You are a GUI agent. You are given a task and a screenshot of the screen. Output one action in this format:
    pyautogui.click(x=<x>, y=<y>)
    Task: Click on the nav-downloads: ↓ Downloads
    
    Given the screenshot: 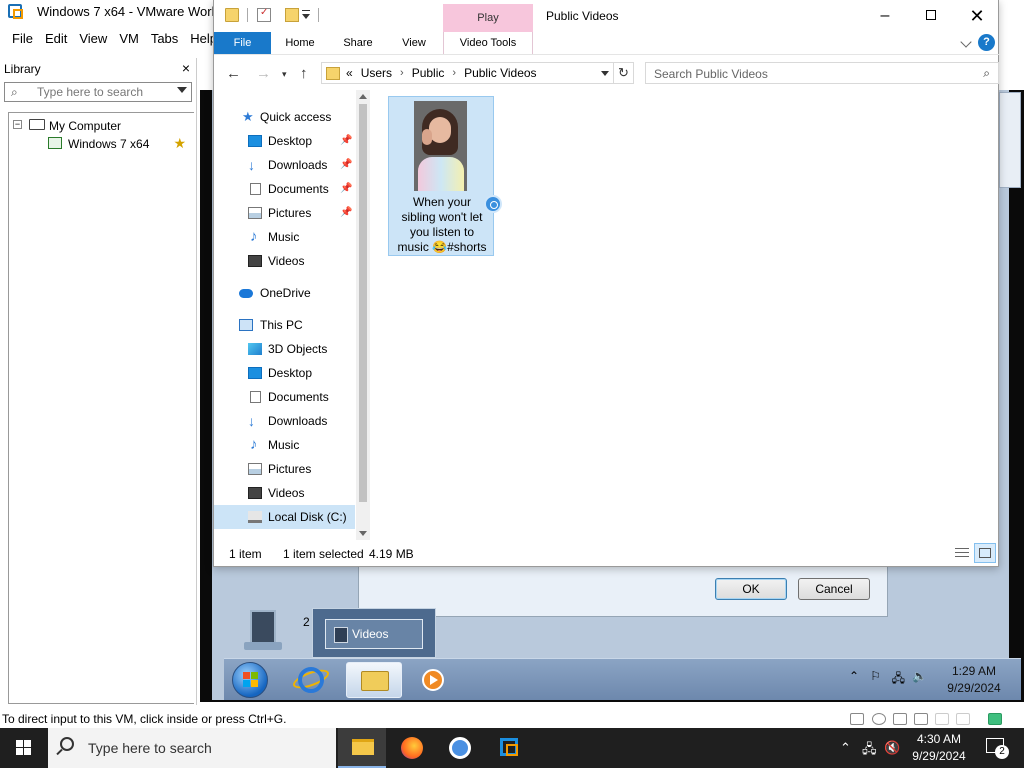 What is the action you would take?
    pyautogui.click(x=284, y=421)
    